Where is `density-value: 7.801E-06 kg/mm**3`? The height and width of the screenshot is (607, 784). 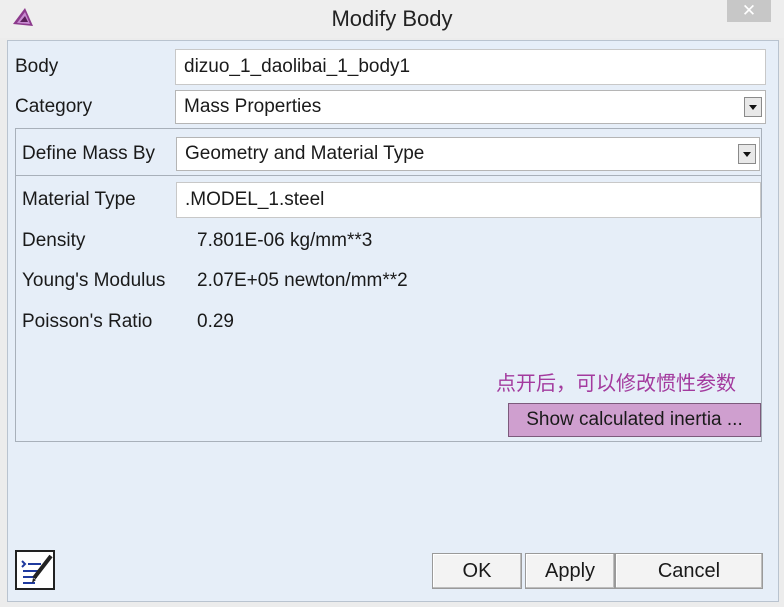 density-value: 7.801E-06 kg/mm**3 is located at coordinates (285, 240).